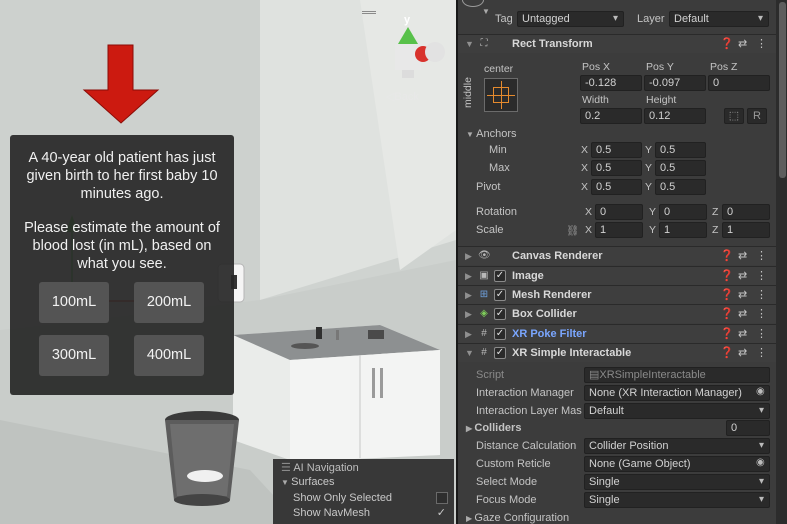 This screenshot has width=787, height=524. I want to click on tag-dropdown: Untagged, so click(570, 19).